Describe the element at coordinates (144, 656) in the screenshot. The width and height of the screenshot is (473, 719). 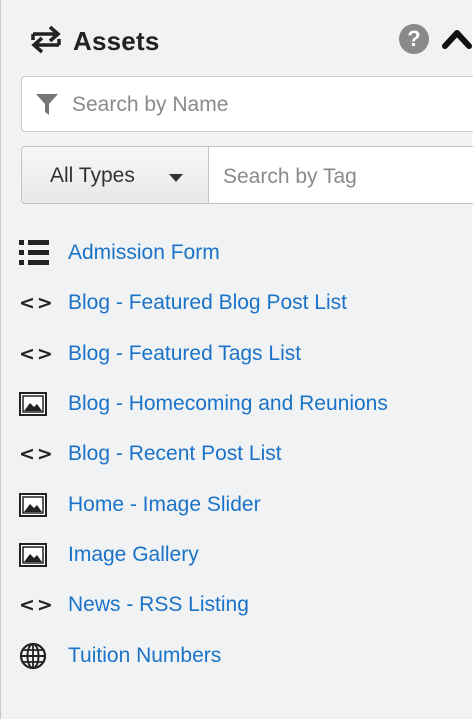
I see `asset-name-link: Tuition Numbers` at that location.